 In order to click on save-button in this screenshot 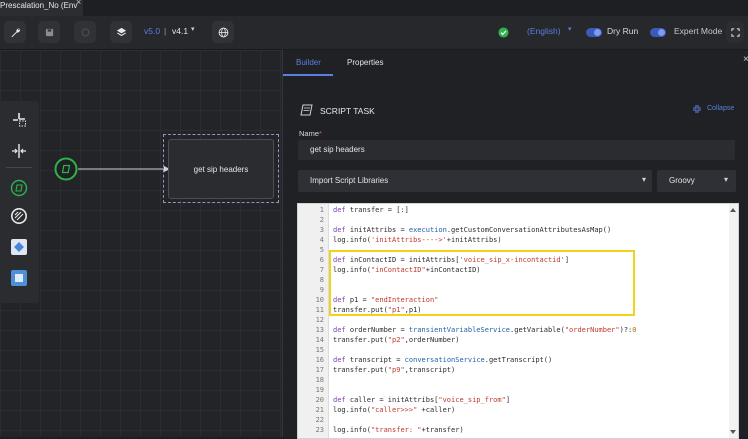, I will do `click(49, 32)`.